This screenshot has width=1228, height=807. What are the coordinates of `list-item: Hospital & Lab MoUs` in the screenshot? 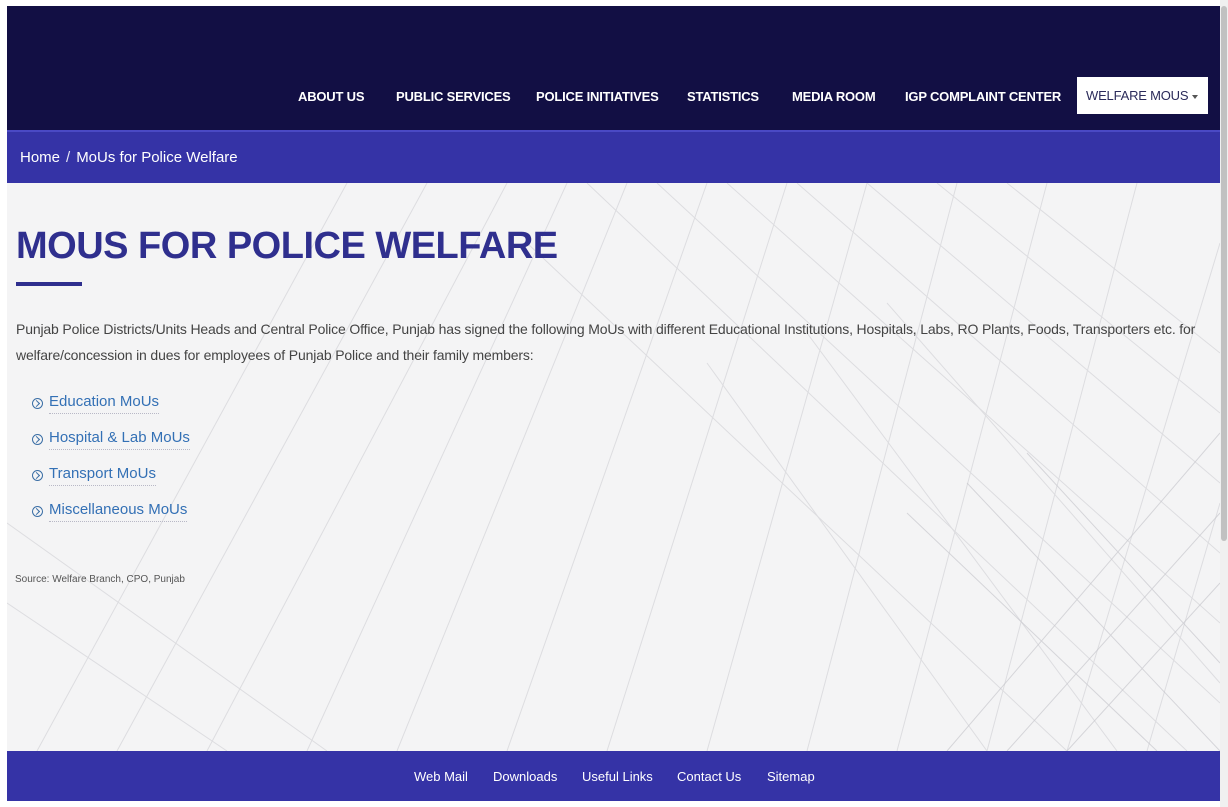 It's located at (111, 439).